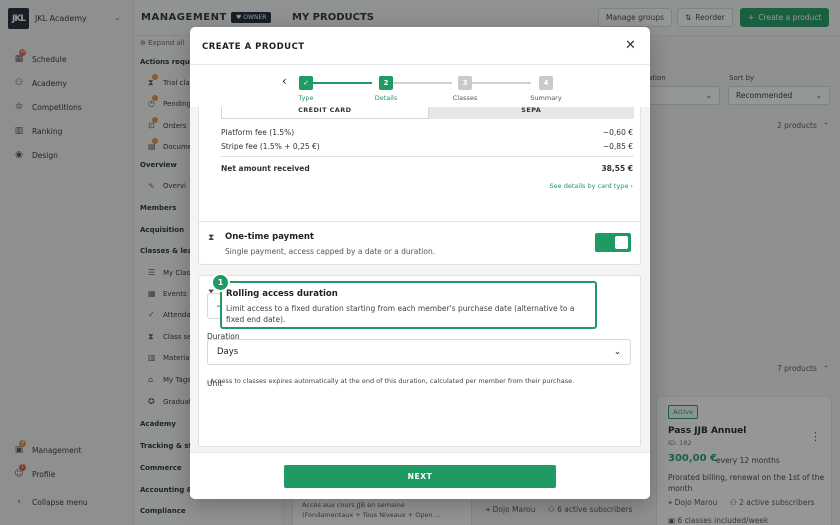  Describe the element at coordinates (589, 186) in the screenshot. I see `see-details-label: See details by card type` at that location.